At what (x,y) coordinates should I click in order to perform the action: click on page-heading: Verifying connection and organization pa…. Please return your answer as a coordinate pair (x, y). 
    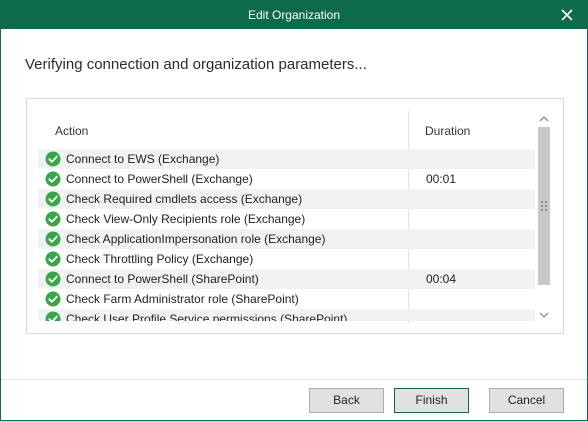
    Looking at the image, I should click on (196, 64).